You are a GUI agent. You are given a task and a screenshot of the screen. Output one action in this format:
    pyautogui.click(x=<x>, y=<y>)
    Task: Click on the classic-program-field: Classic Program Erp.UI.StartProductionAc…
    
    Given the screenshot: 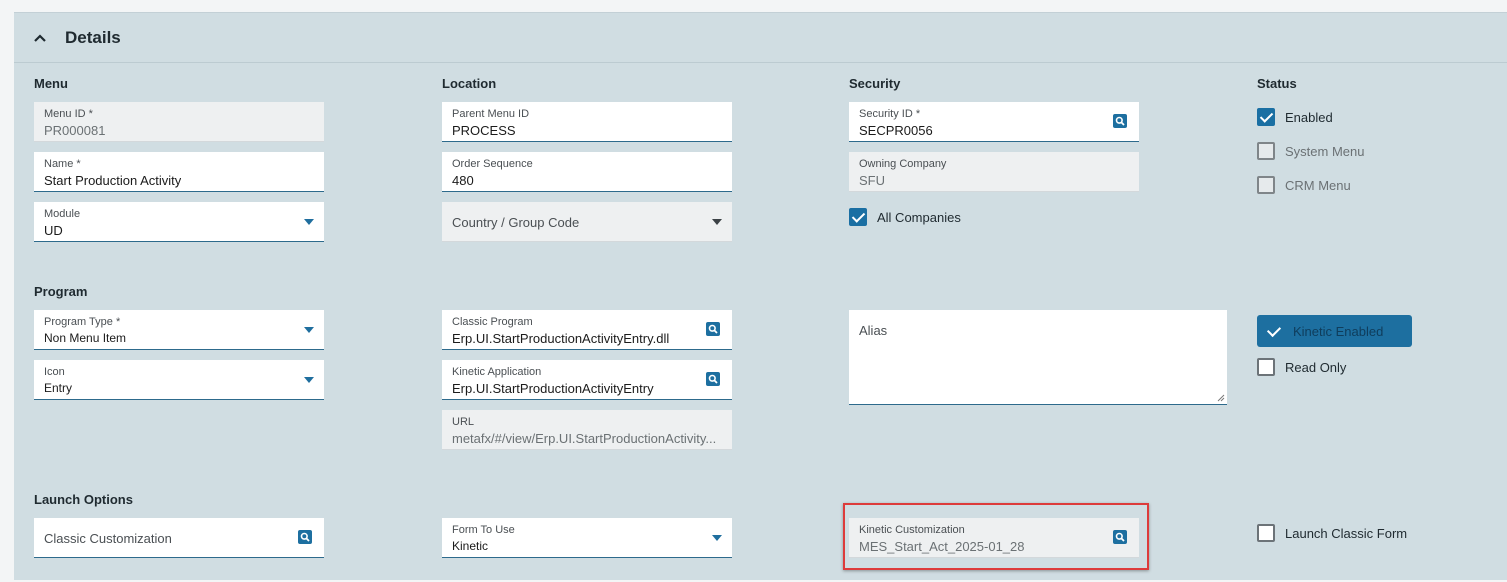 What is the action you would take?
    pyautogui.click(x=587, y=330)
    